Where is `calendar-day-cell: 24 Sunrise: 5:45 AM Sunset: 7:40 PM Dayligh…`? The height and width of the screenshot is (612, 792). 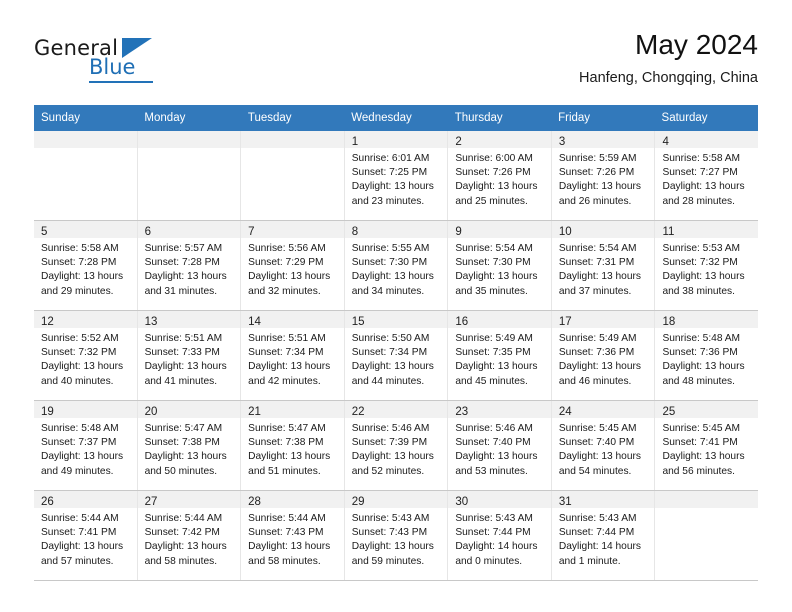 calendar-day-cell: 24 Sunrise: 5:45 AM Sunset: 7:40 PM Dayligh… is located at coordinates (603, 445).